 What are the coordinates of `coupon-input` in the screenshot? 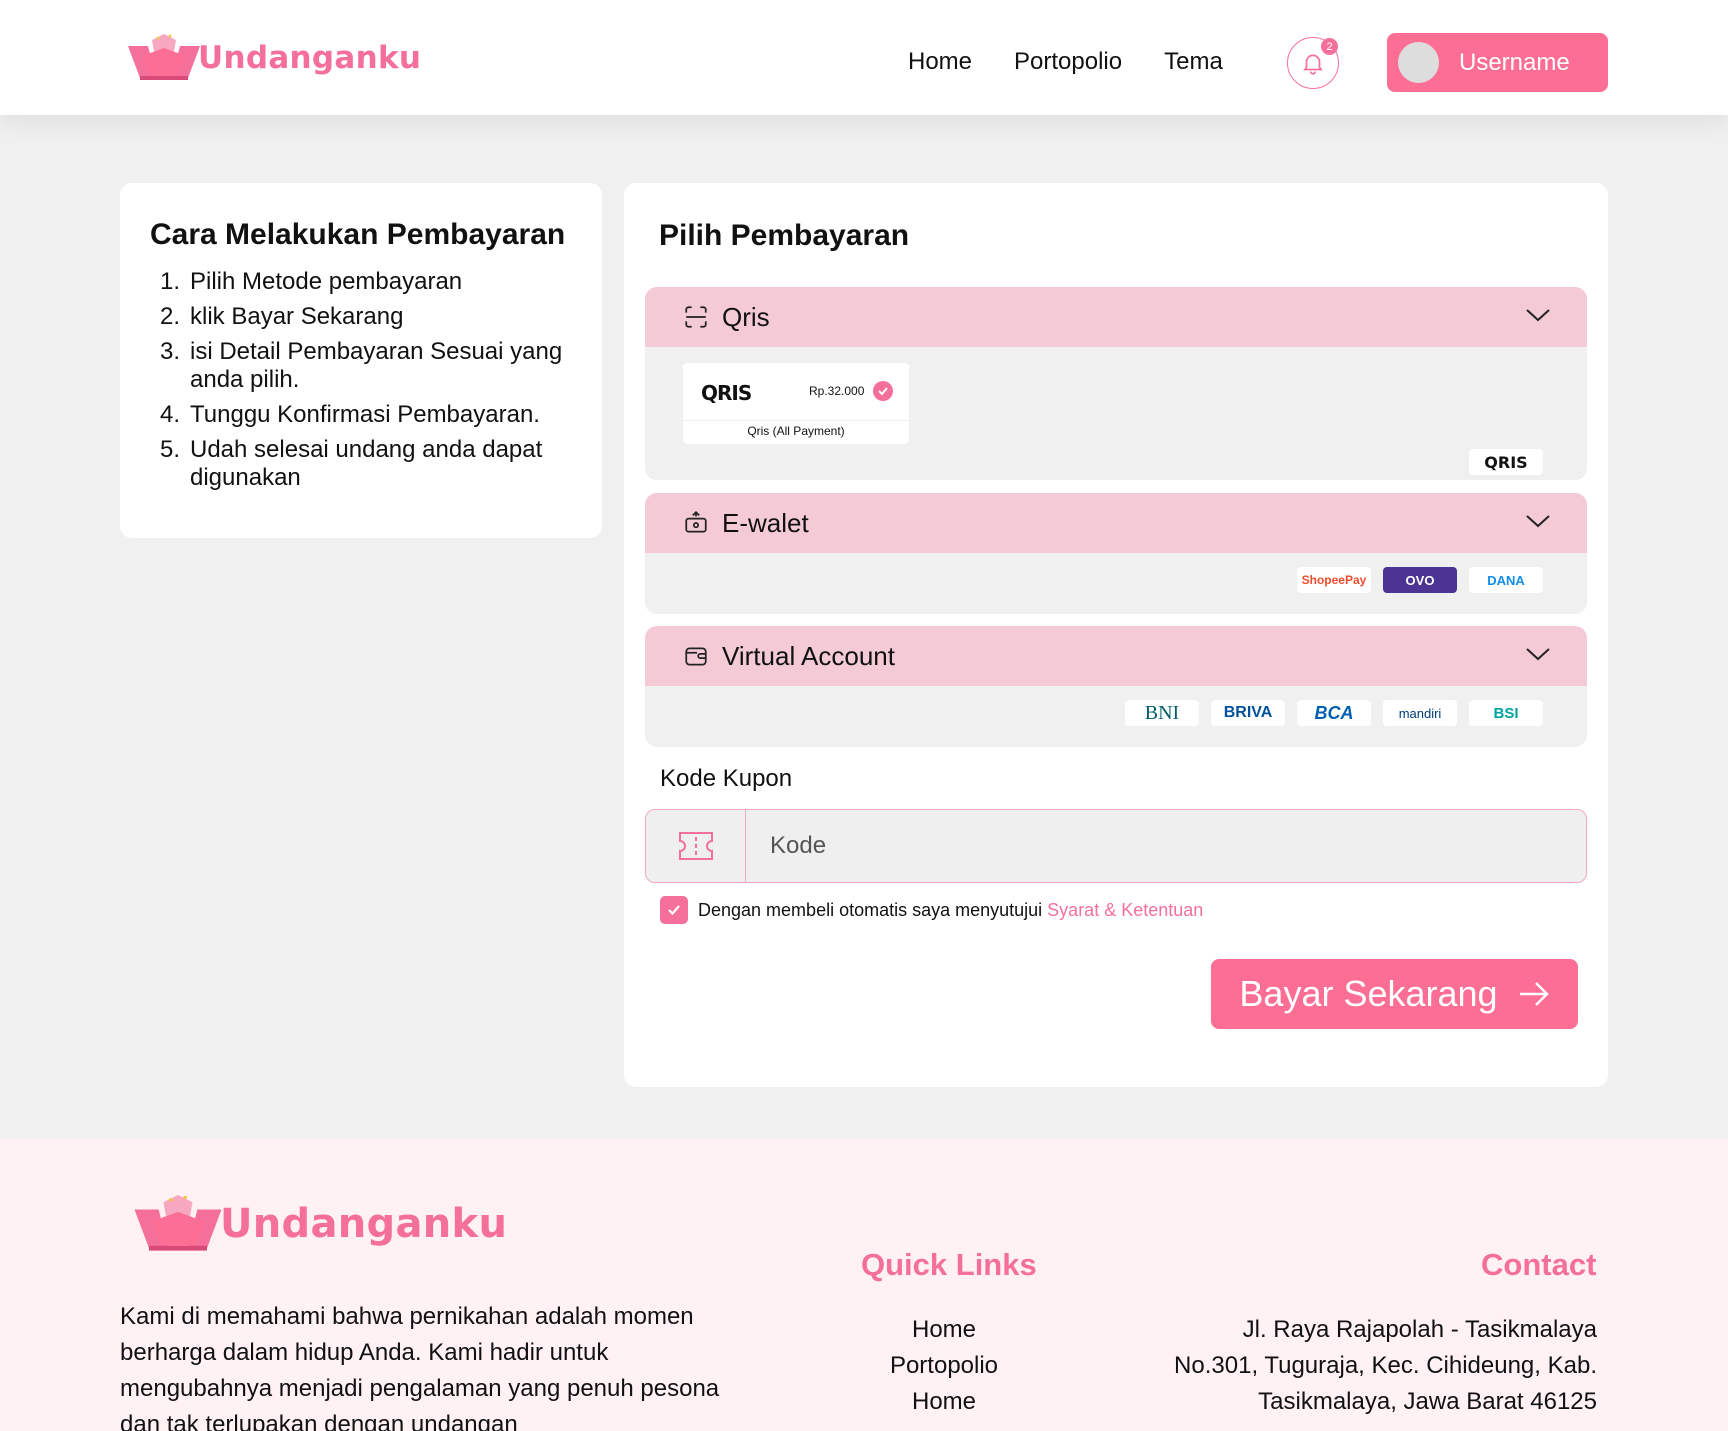 It's located at (1166, 846).